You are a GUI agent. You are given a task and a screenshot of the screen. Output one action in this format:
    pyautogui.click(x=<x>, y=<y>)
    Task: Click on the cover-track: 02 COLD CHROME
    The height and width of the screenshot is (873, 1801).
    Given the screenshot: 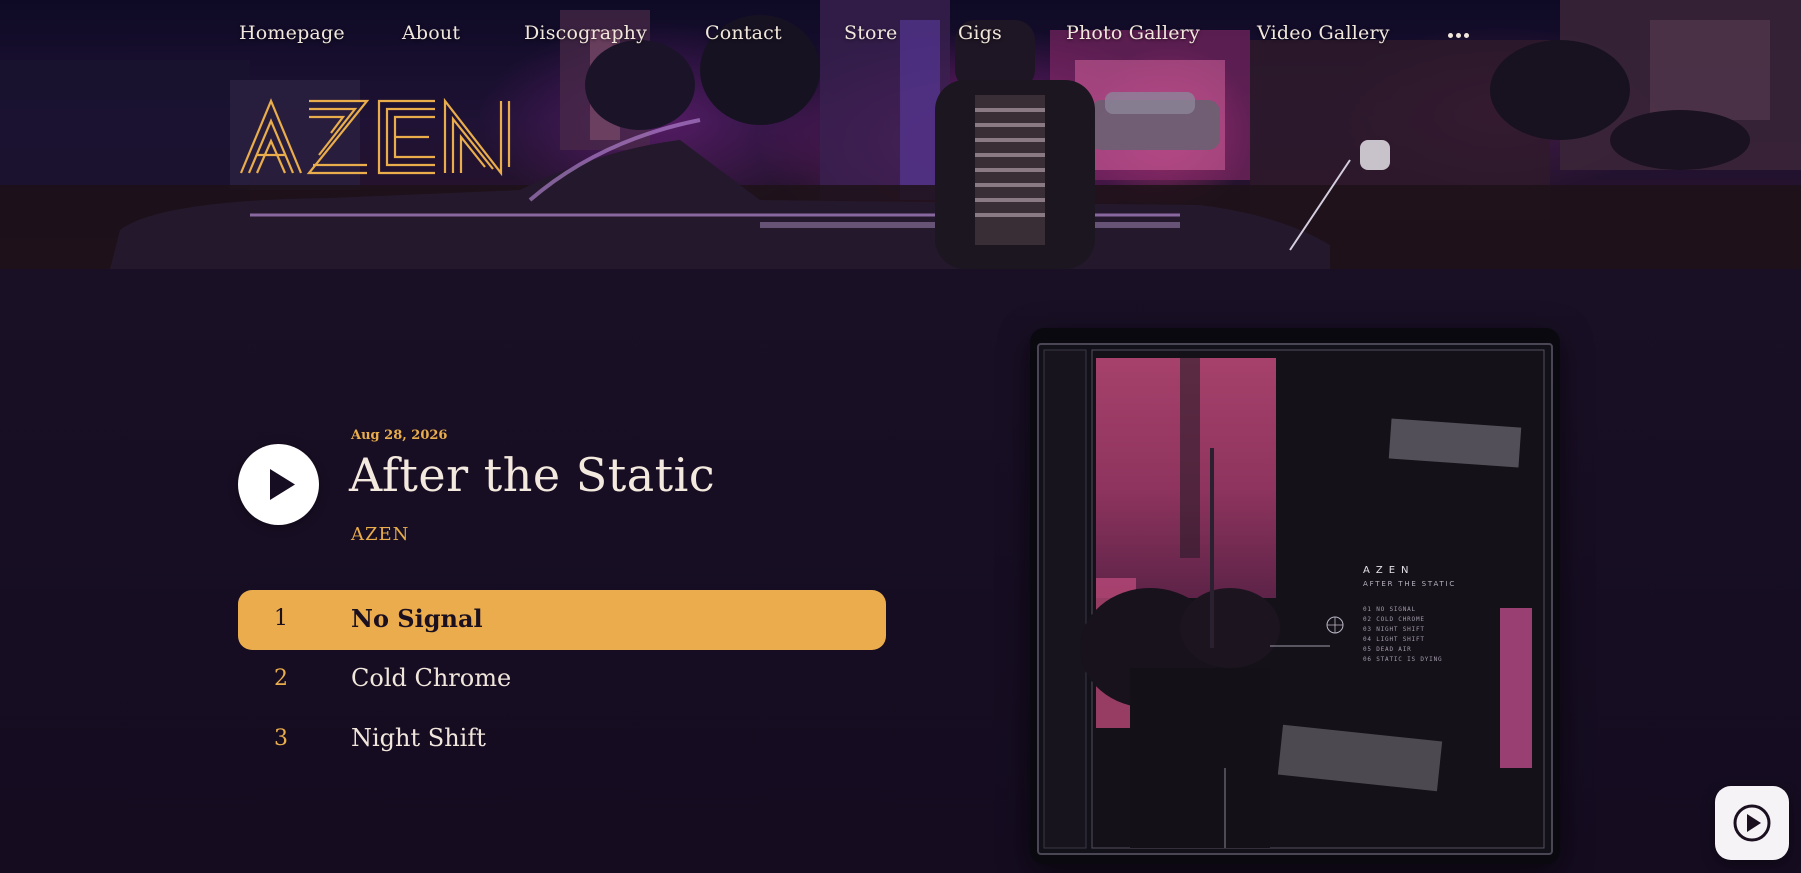 What is the action you would take?
    pyautogui.click(x=1394, y=619)
    